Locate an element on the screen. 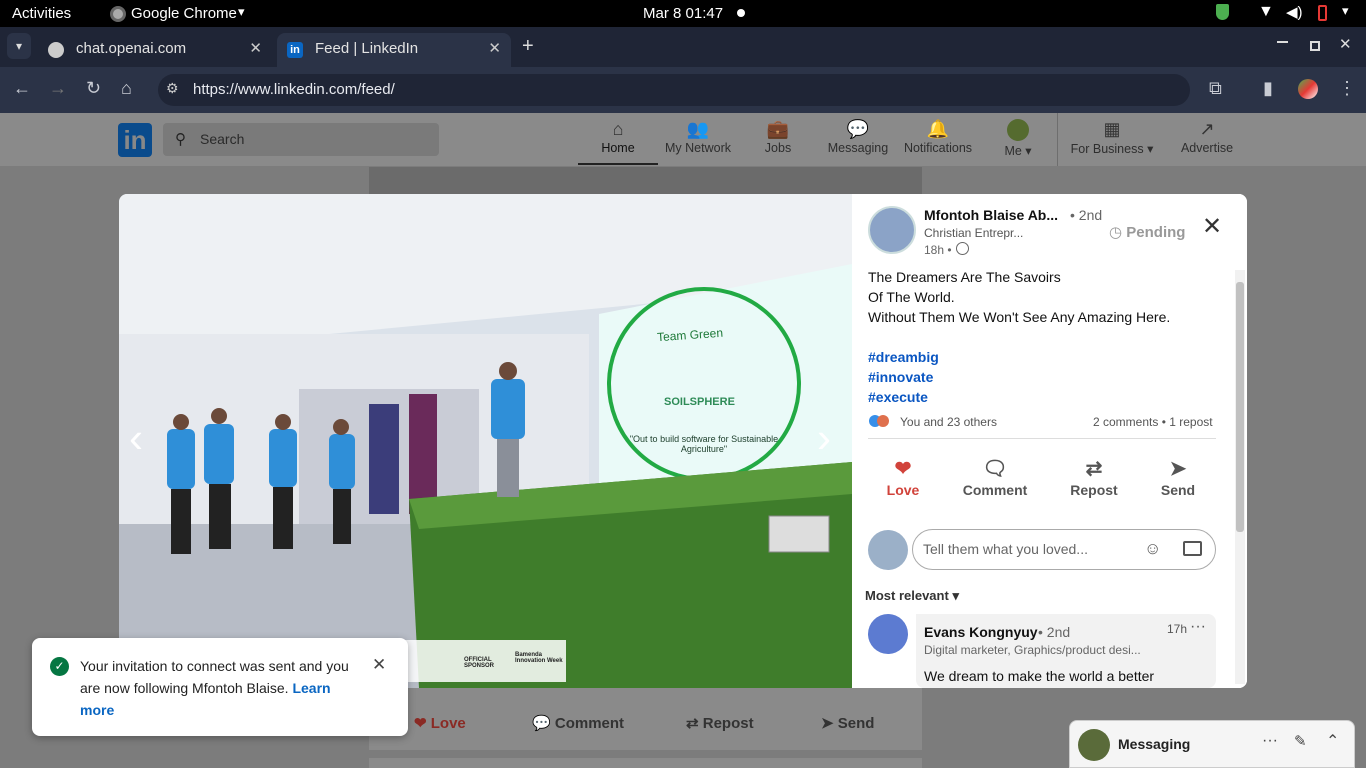  clock: Mar 8 01:47 is located at coordinates (683, 13).